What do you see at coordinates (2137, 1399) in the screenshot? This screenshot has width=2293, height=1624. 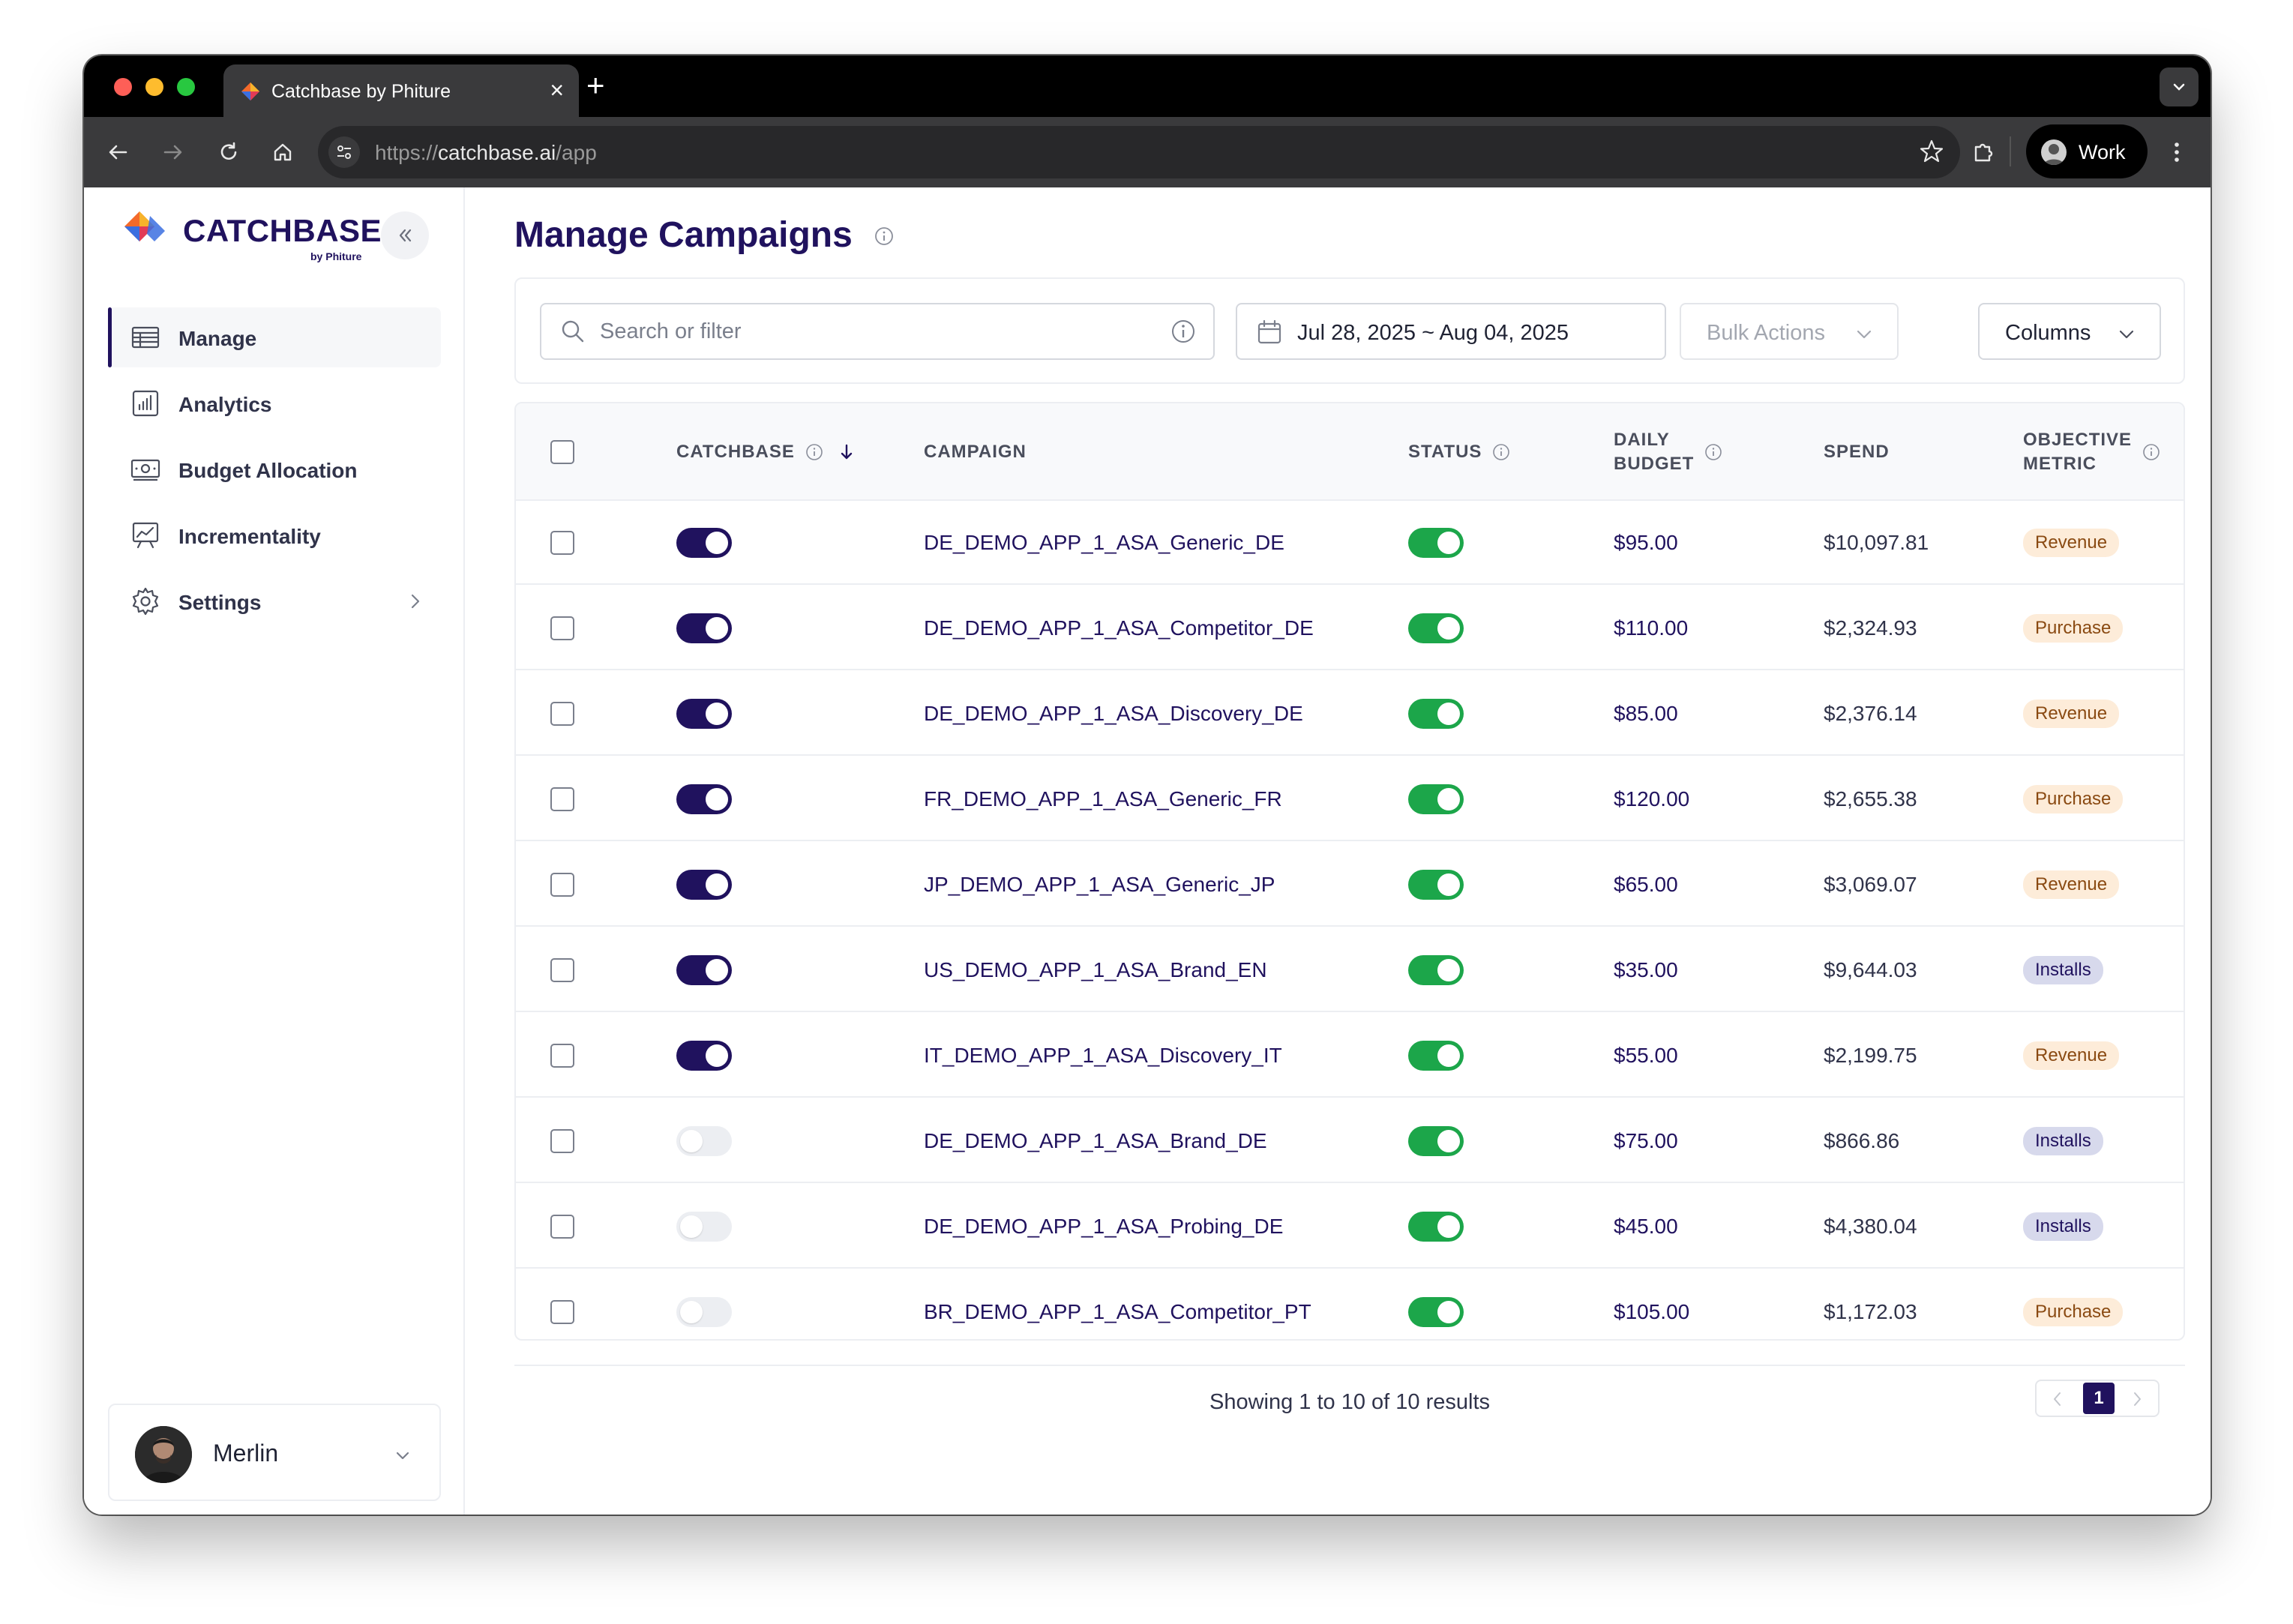 I see `chevron-right-icon` at bounding box center [2137, 1399].